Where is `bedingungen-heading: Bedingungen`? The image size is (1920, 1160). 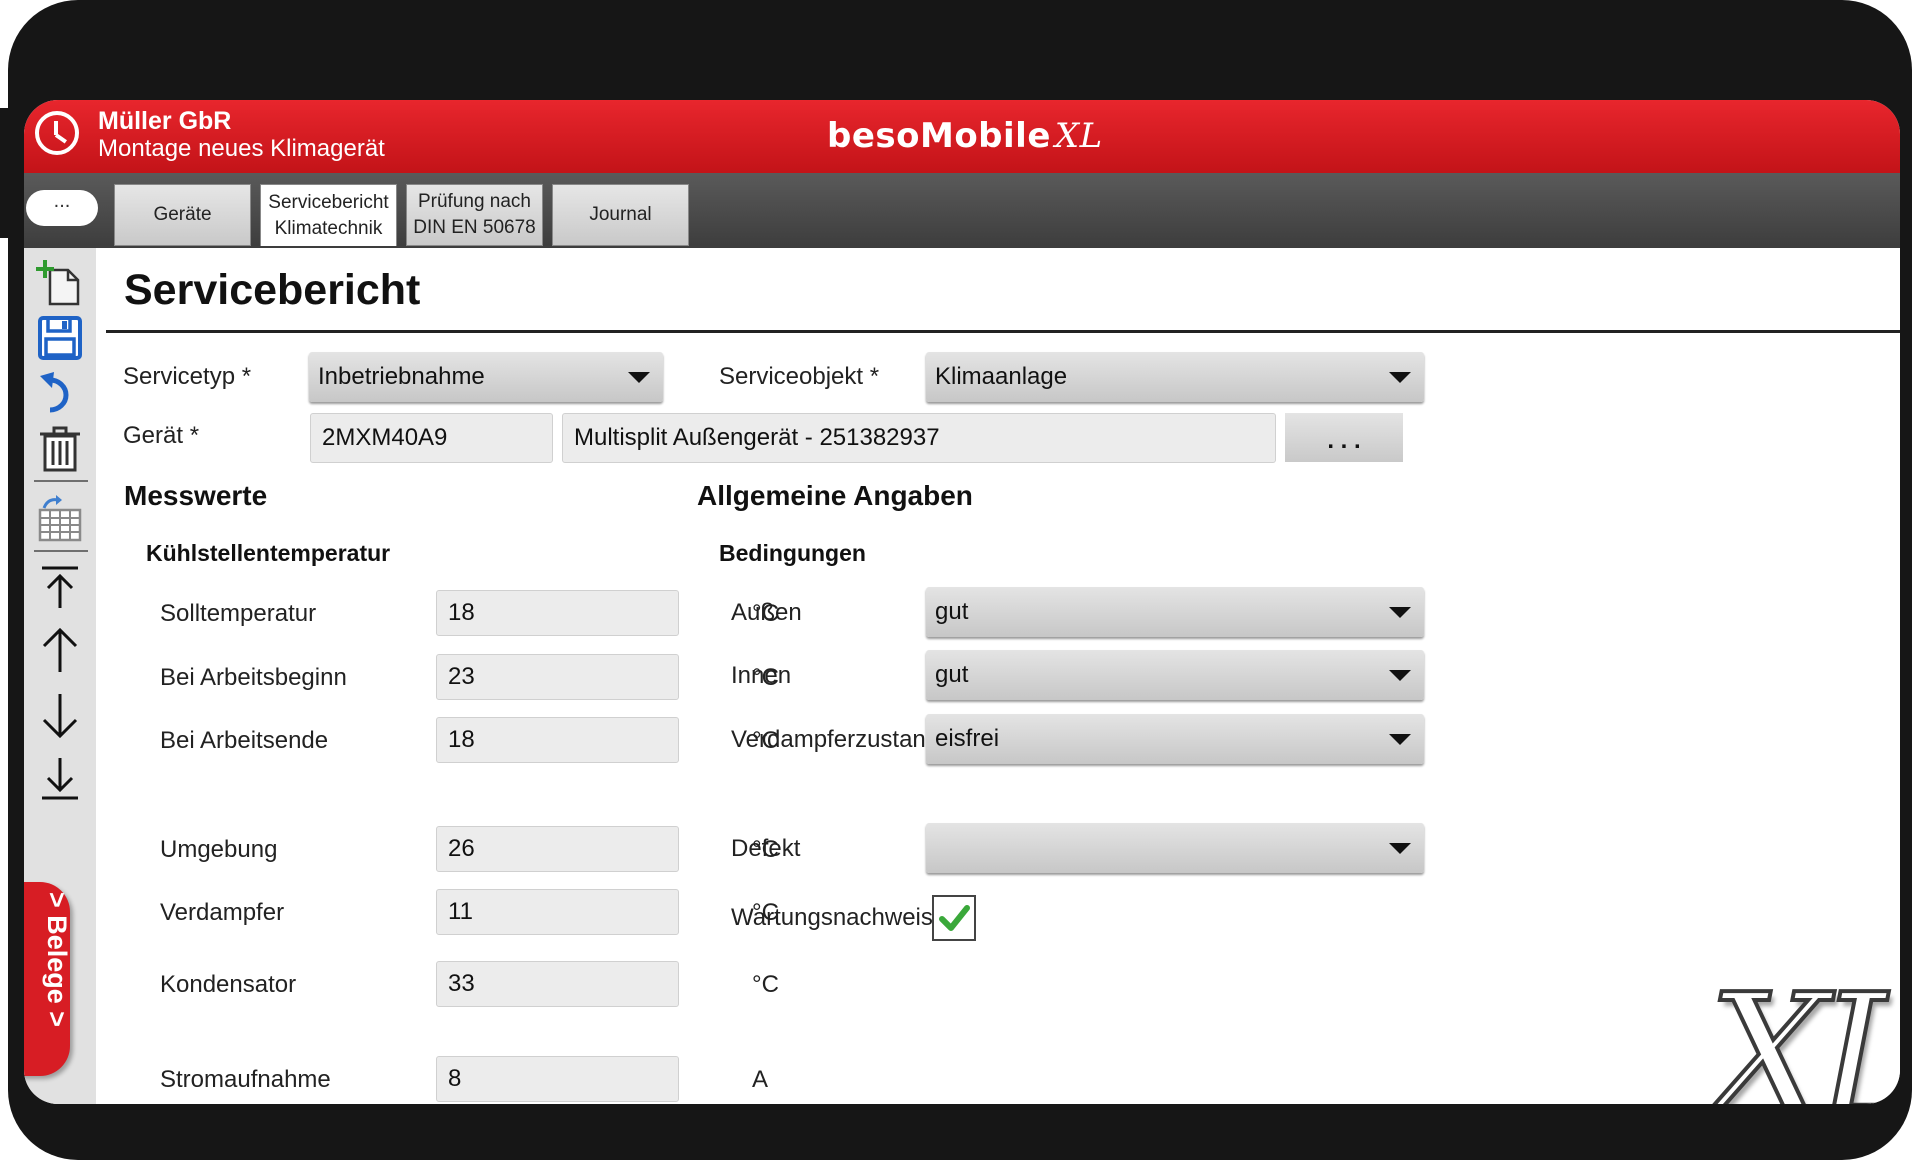
bedingungen-heading: Bedingungen is located at coordinates (792, 553).